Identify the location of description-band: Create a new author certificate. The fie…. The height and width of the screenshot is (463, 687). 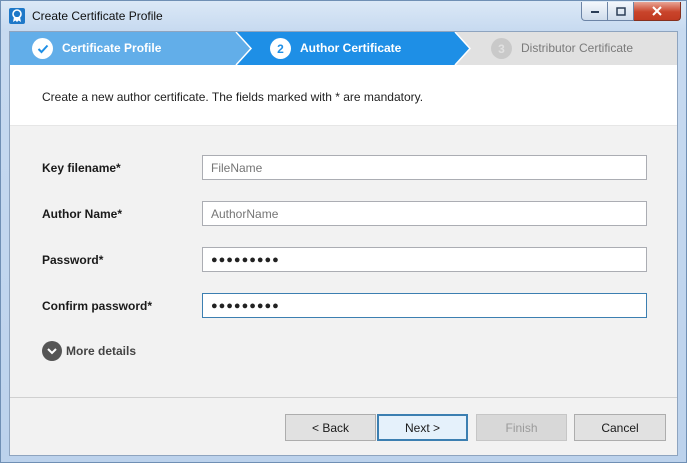
(343, 95).